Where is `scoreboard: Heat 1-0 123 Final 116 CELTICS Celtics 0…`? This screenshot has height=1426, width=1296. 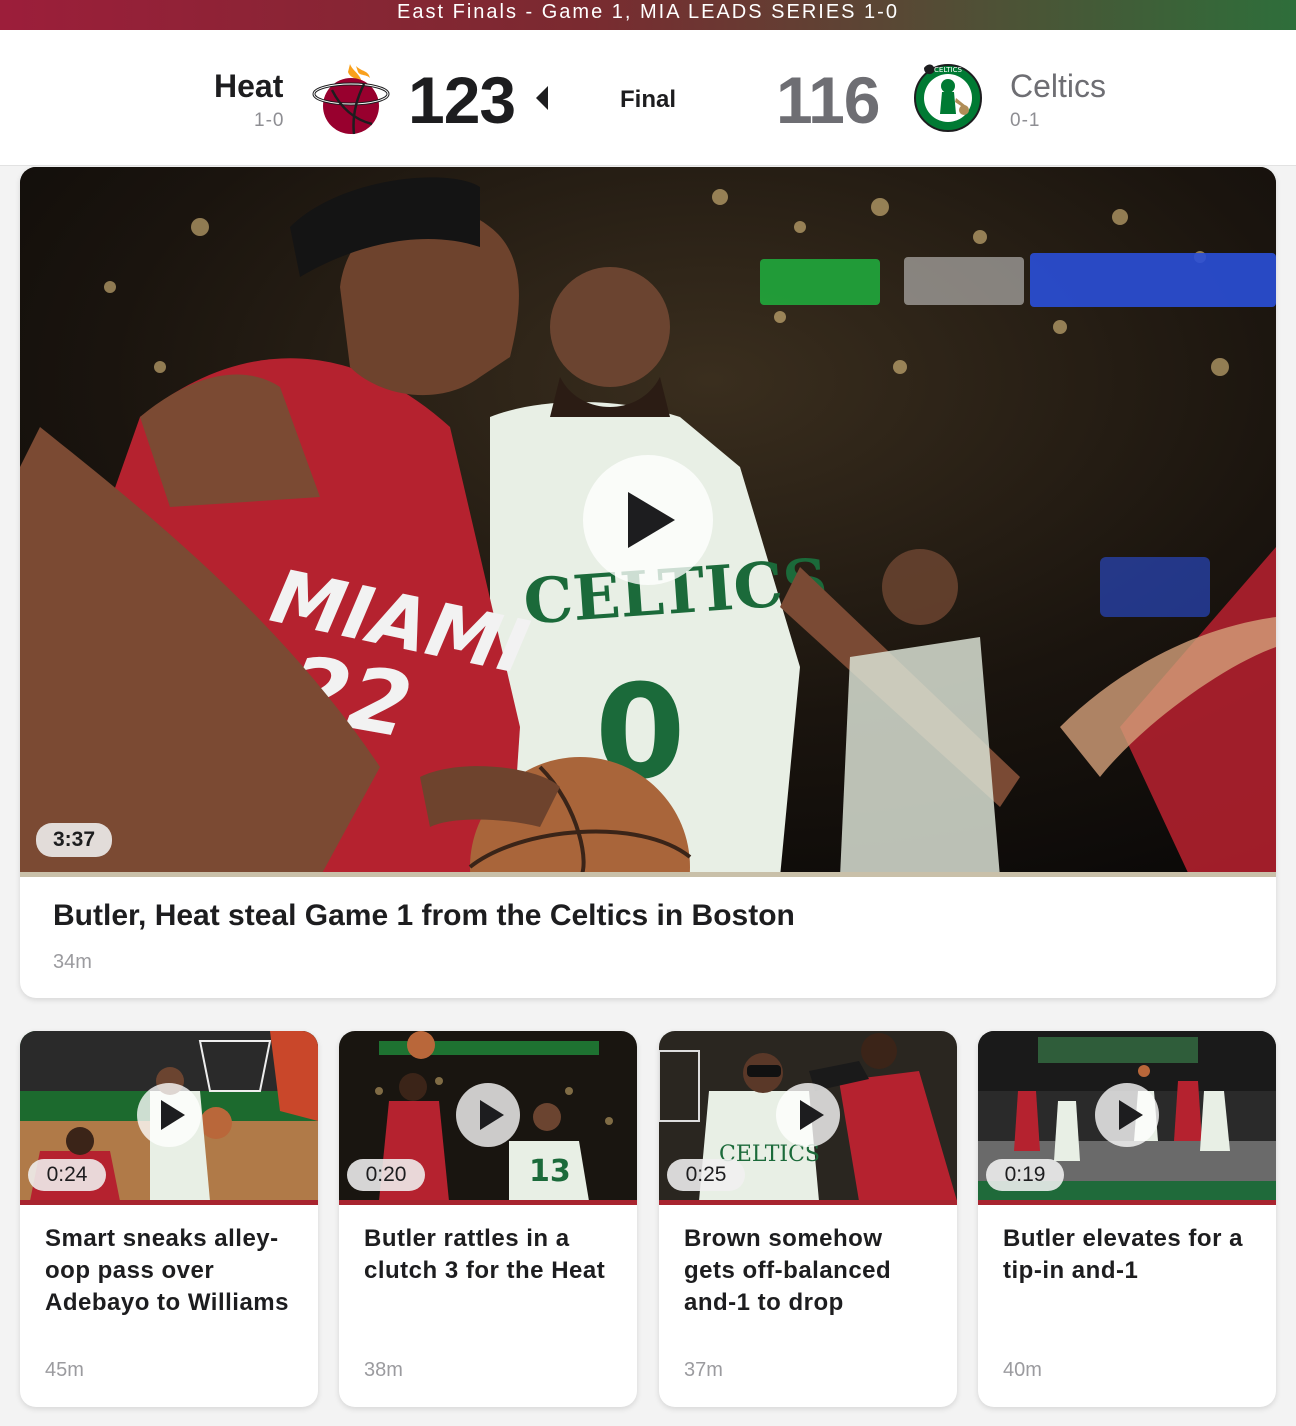 scoreboard: Heat 1-0 123 Final 116 CELTICS Celtics 0… is located at coordinates (648, 98).